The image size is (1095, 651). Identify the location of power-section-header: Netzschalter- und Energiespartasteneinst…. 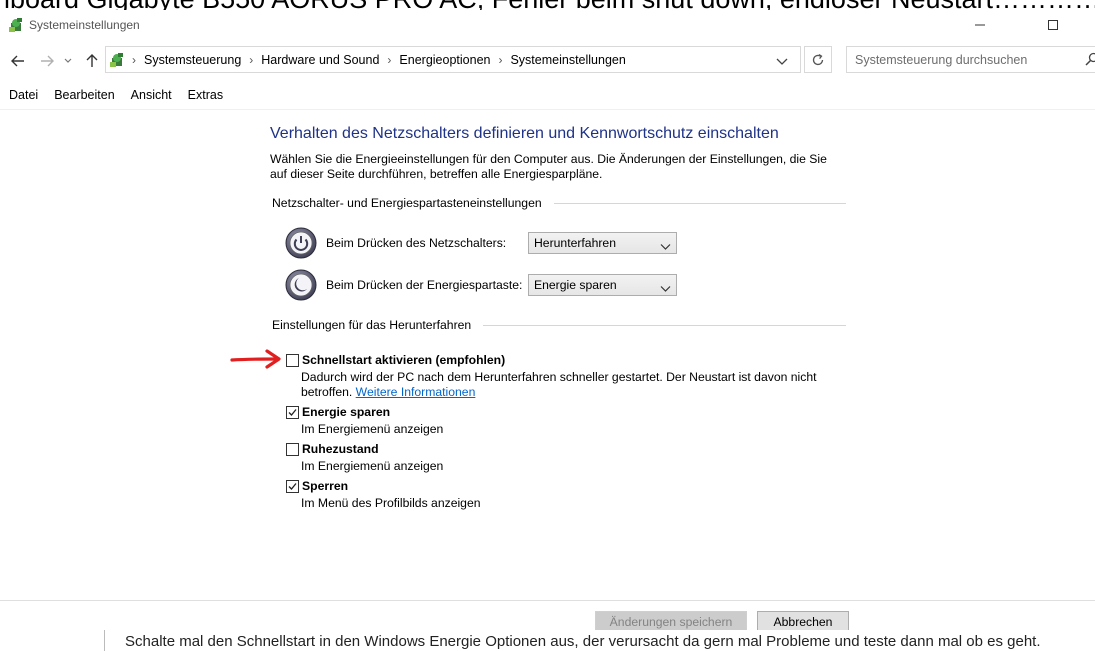
(558, 203).